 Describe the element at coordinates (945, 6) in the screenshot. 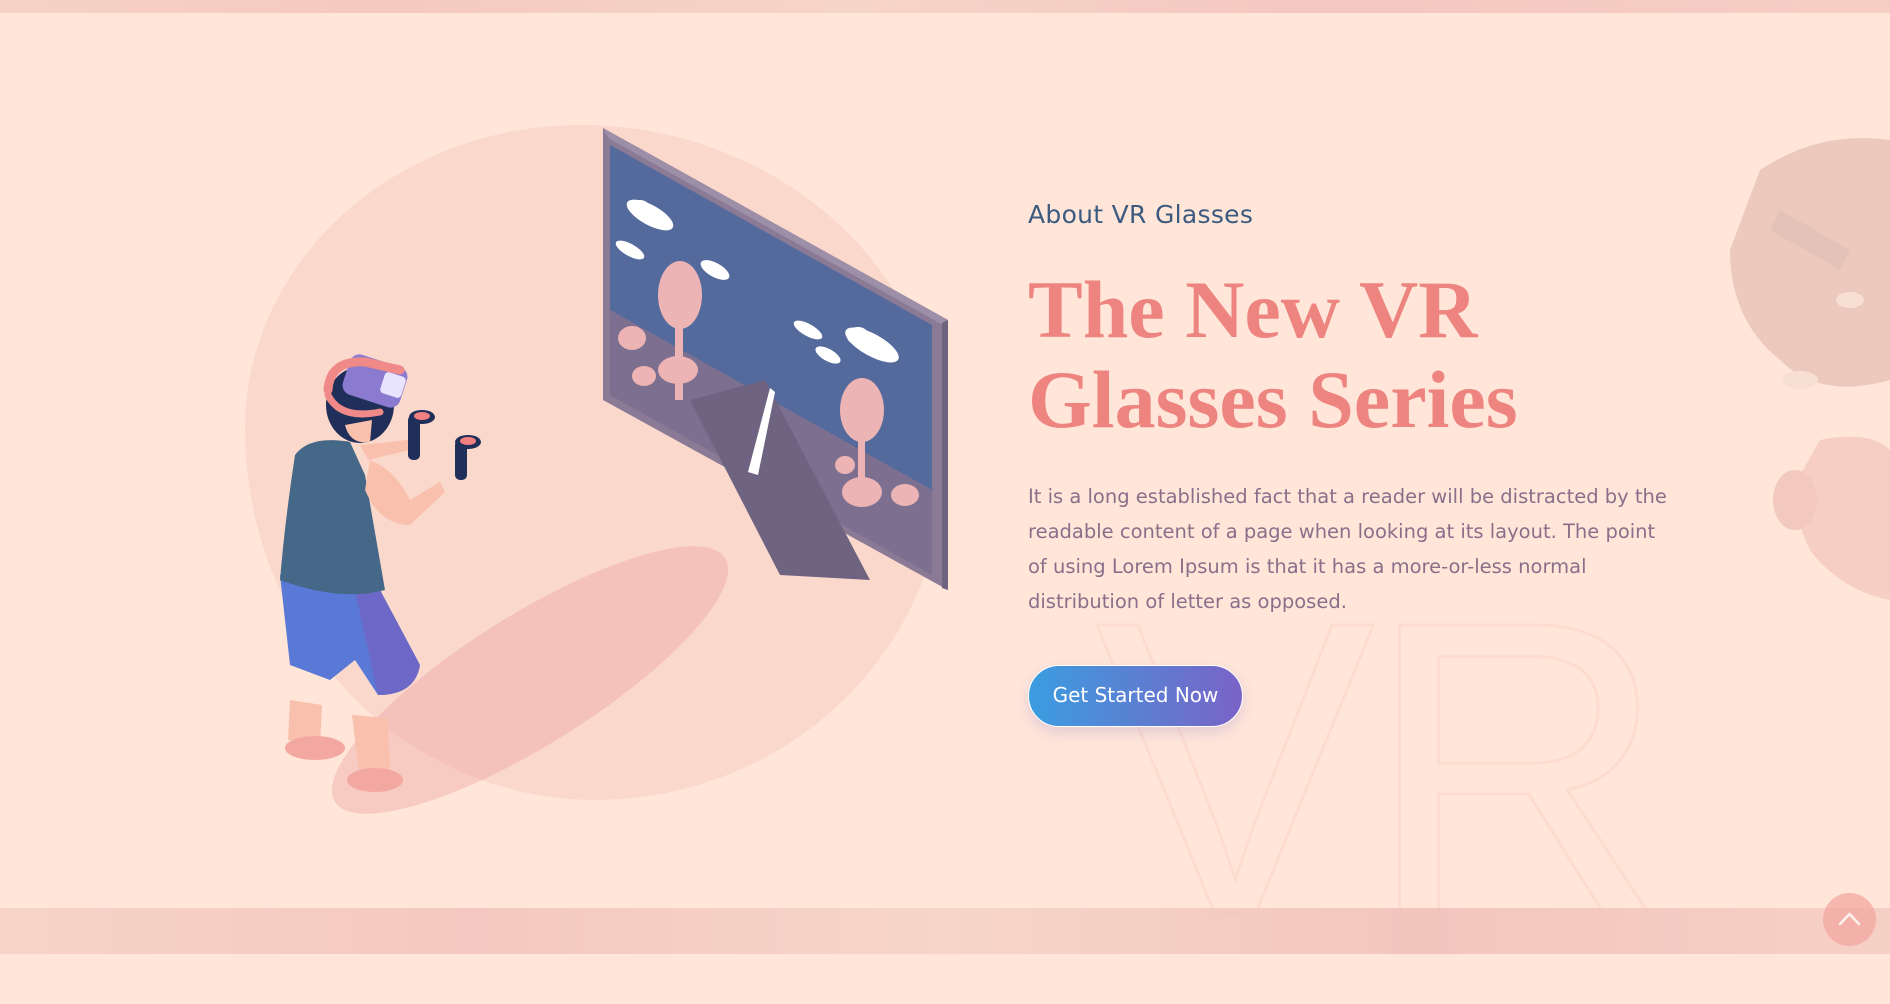

I see `top-section-edge` at that location.